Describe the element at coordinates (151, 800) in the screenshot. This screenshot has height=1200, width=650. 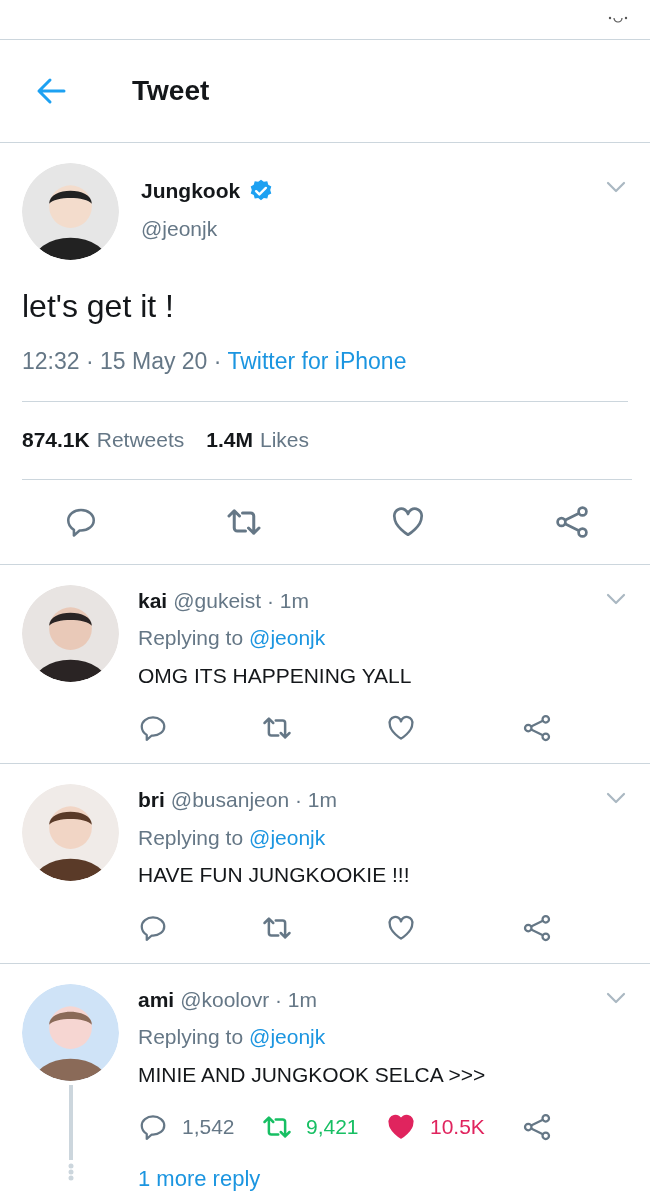
I see `display-name: bri` at that location.